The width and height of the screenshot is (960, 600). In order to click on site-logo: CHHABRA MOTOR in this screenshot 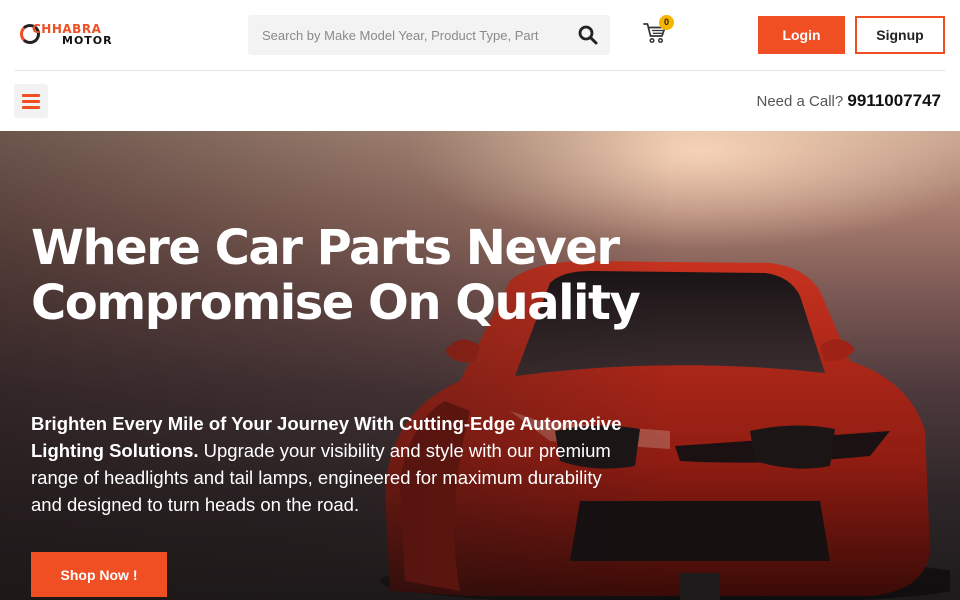, I will do `click(70, 35)`.